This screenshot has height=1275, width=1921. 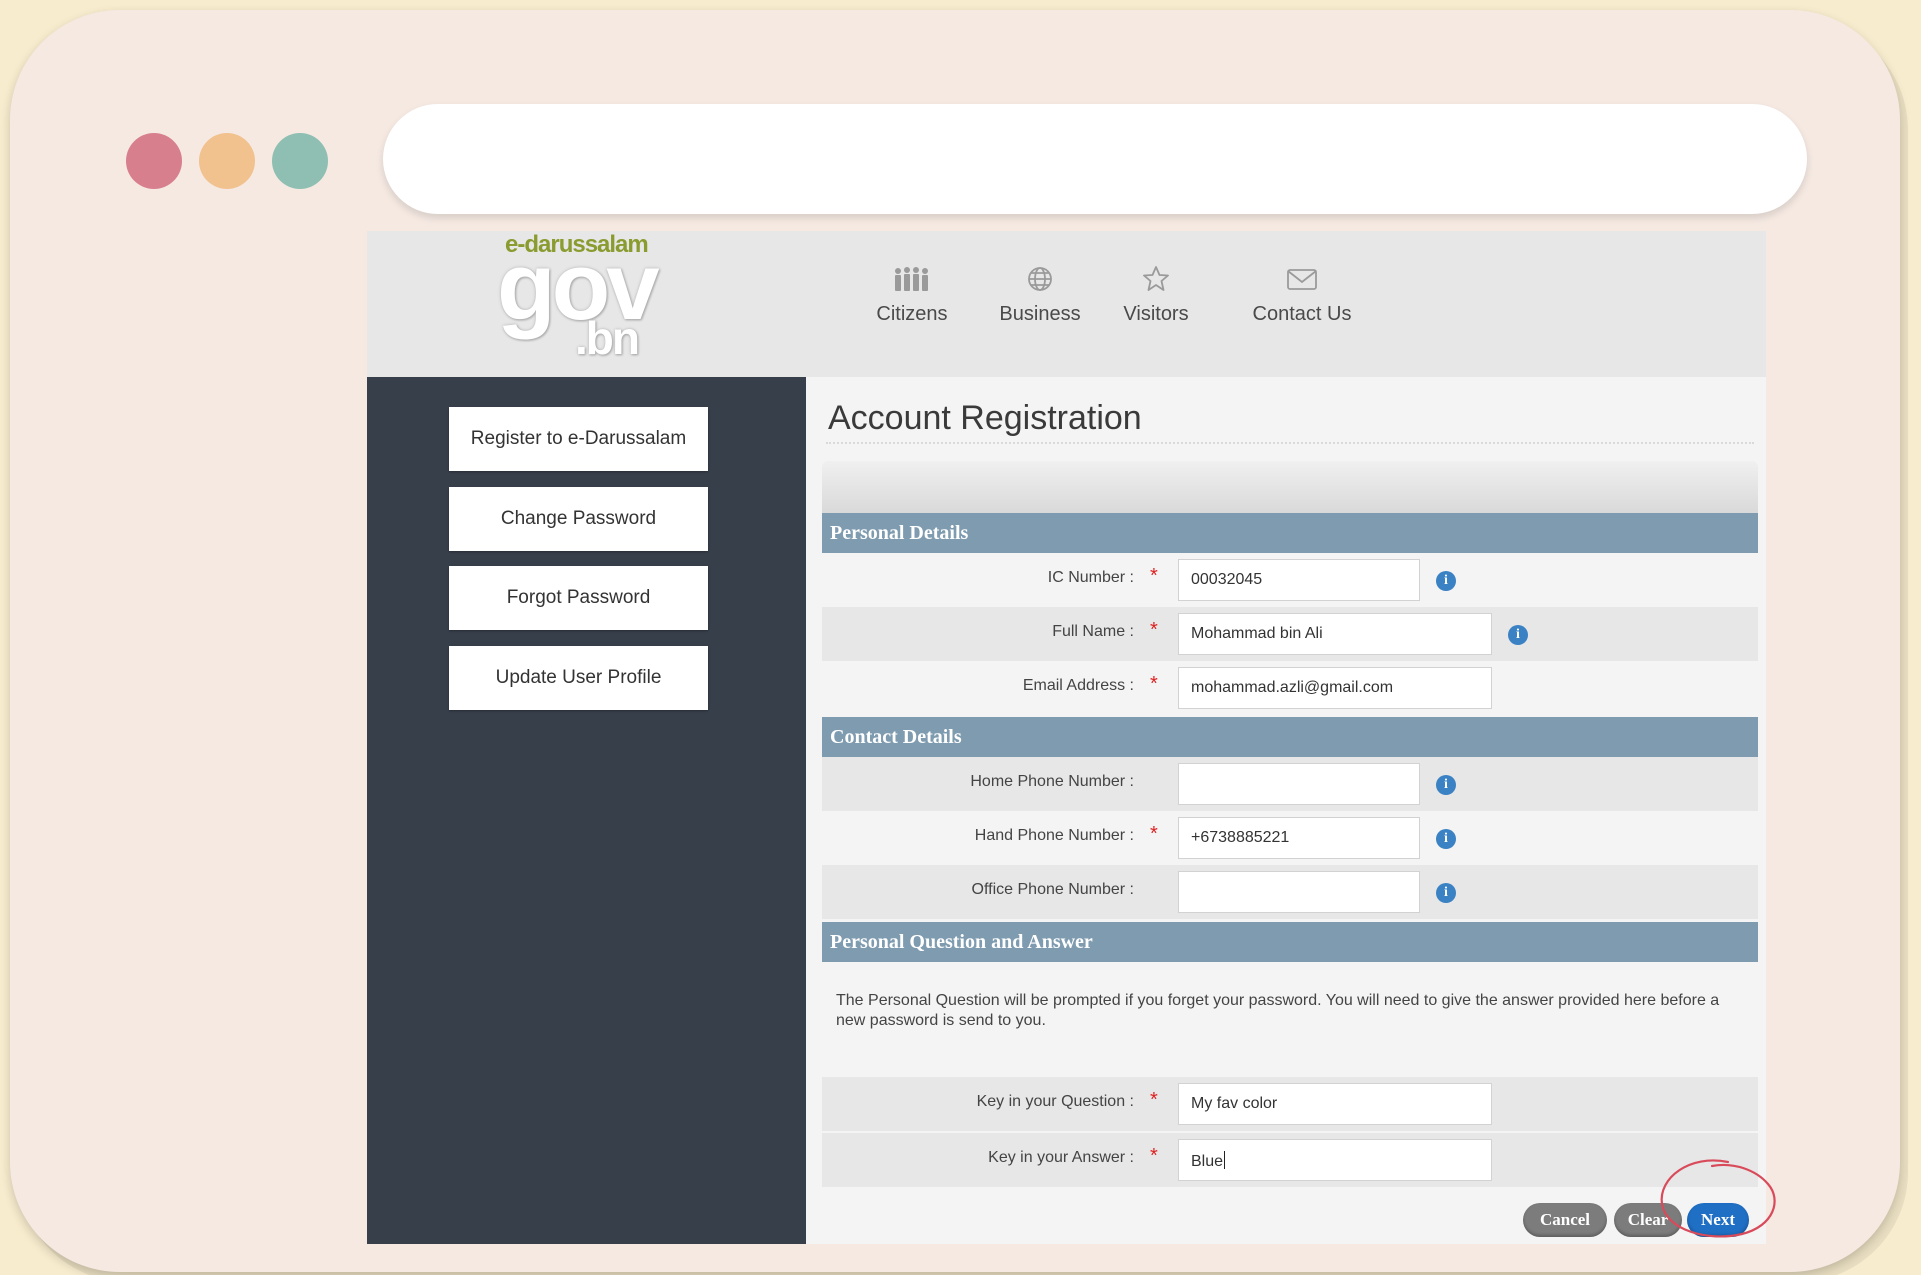 I want to click on address-bar, so click(x=1095, y=159).